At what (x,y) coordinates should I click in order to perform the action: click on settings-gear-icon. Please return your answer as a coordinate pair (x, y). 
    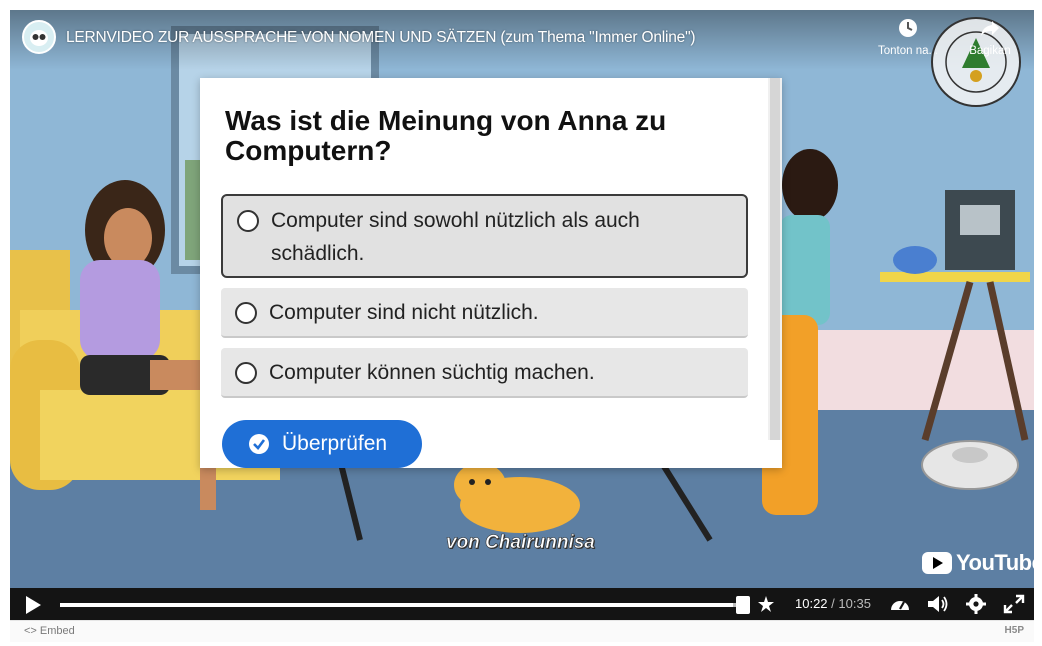
    Looking at the image, I should click on (976, 604).